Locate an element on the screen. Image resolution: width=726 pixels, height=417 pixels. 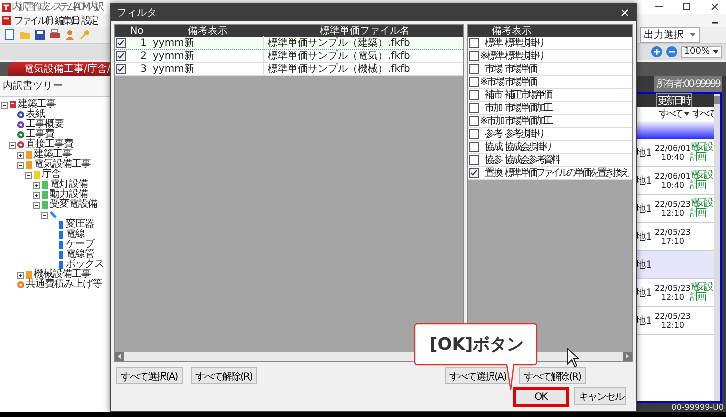
zoom-out-icon is located at coordinates (672, 52).